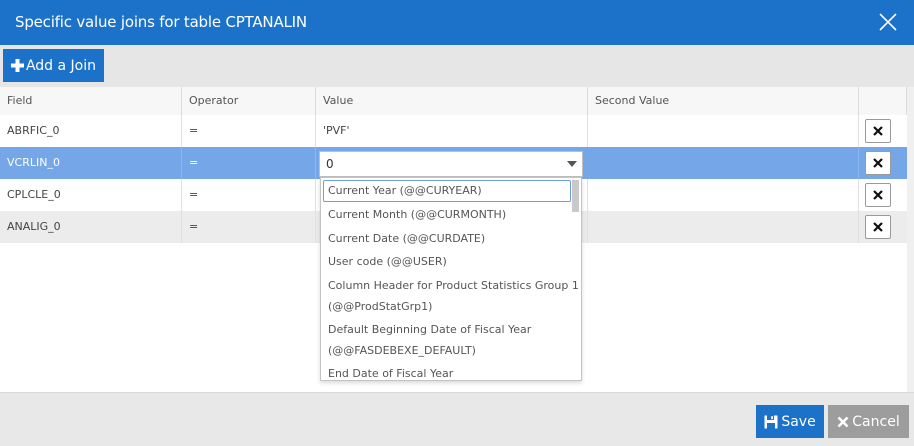 The width and height of the screenshot is (914, 446). What do you see at coordinates (91, 195) in the screenshot?
I see `field-cell: CPLCLE_0` at bounding box center [91, 195].